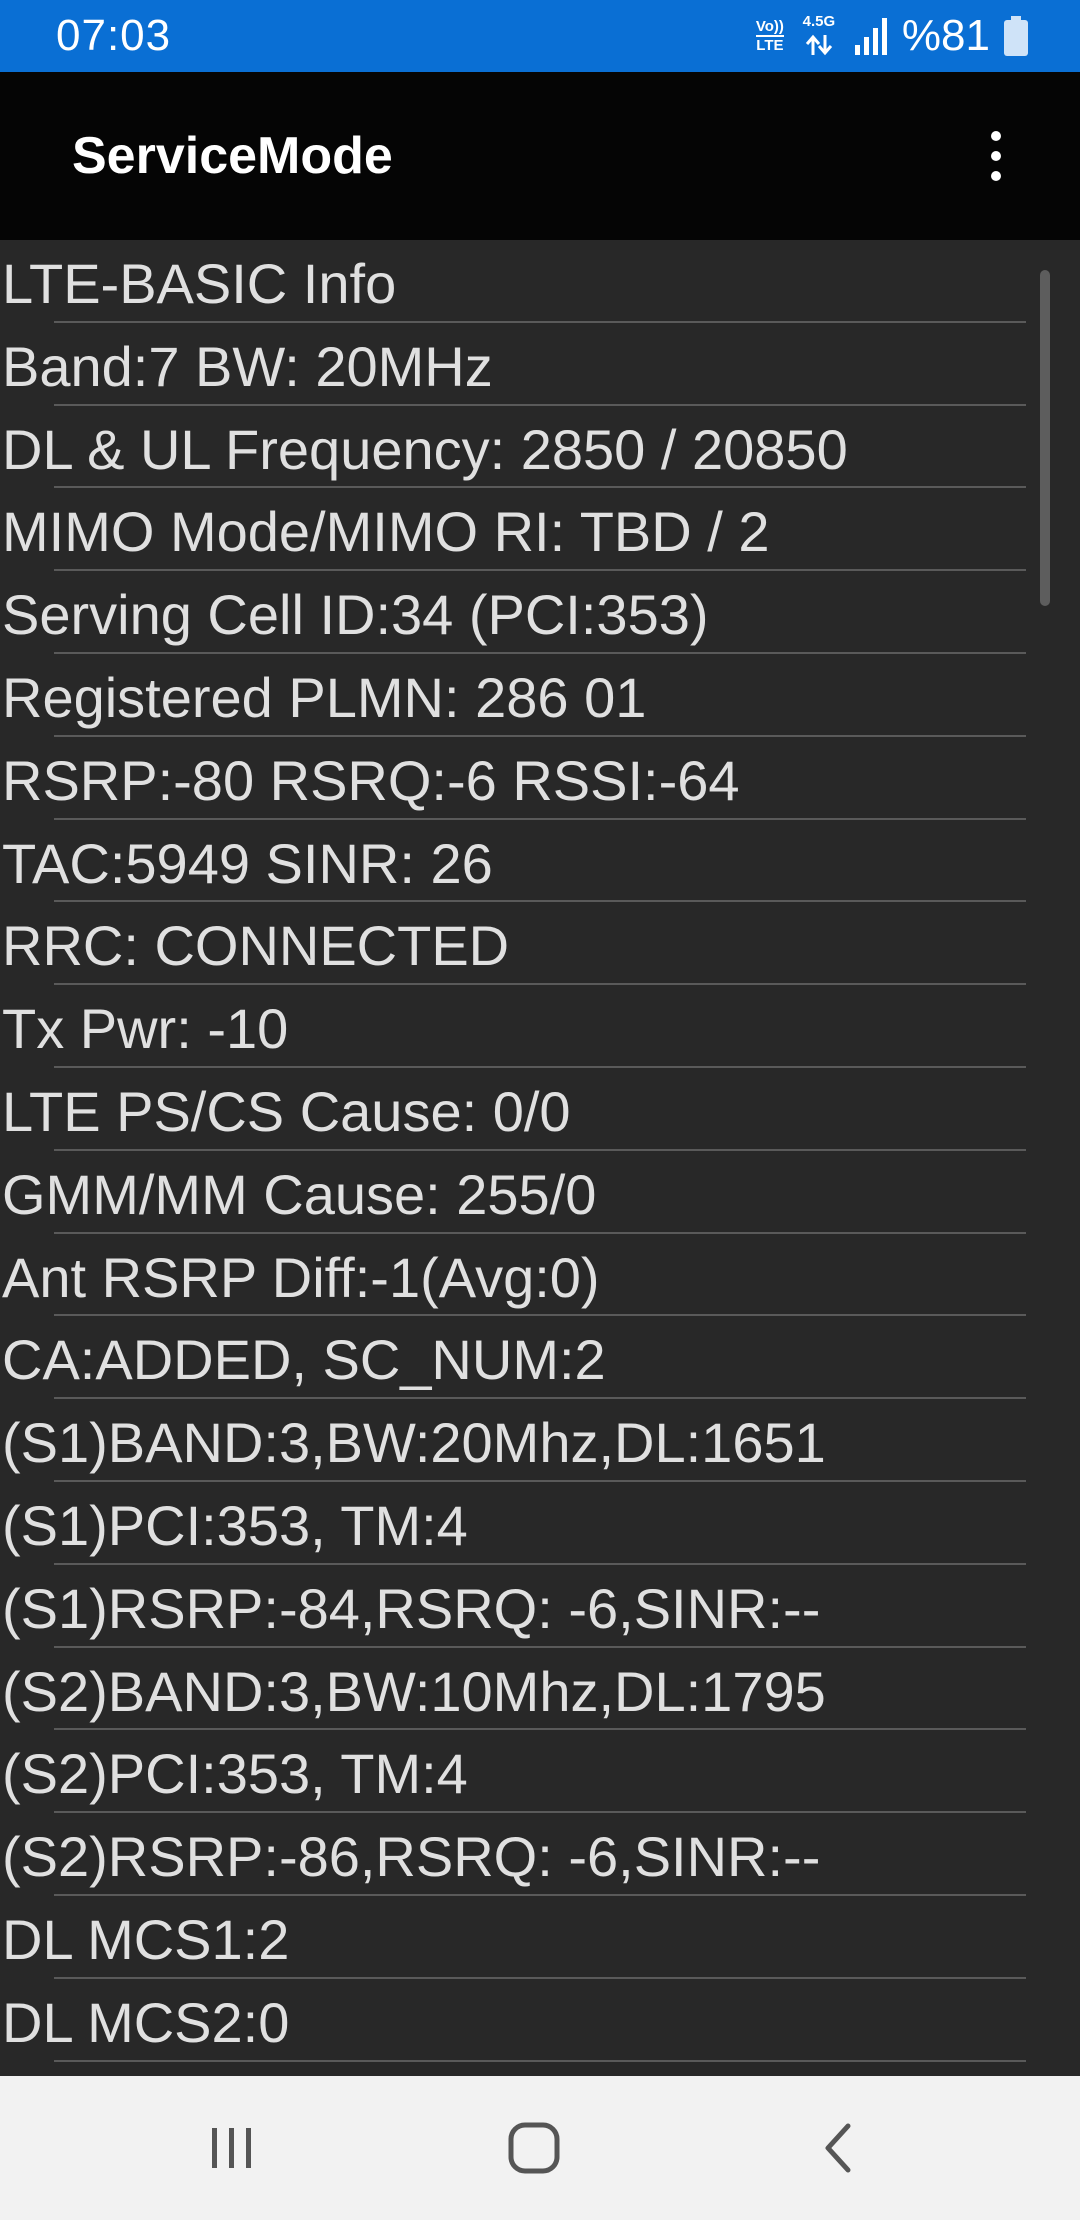 The width and height of the screenshot is (1080, 2220). What do you see at coordinates (540, 2020) in the screenshot?
I see `info-row: DL MCS2:0` at bounding box center [540, 2020].